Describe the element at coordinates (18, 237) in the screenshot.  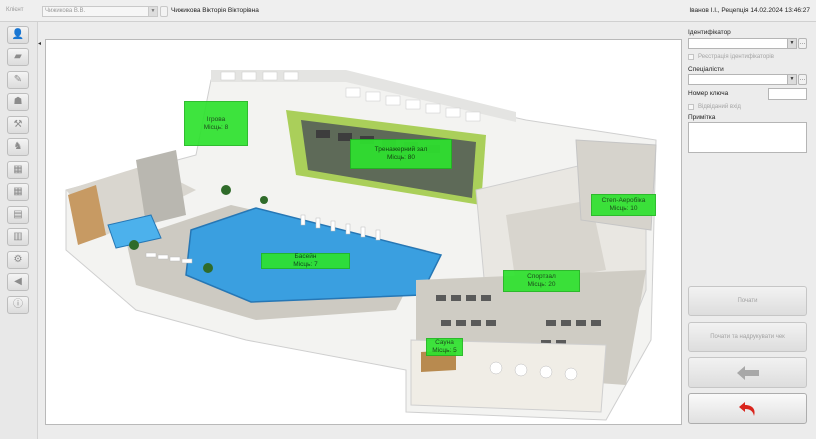
I see `list-icon: ▥` at that location.